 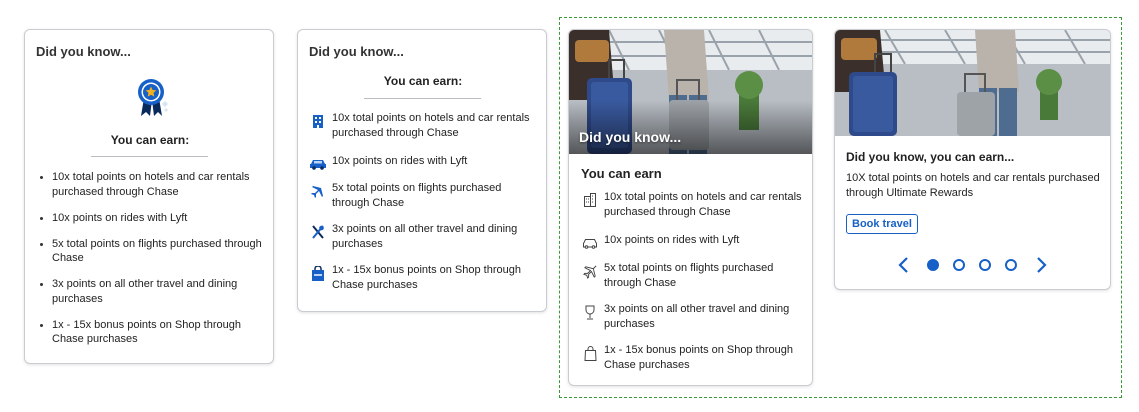 I want to click on building-icon, so click(x=590, y=200).